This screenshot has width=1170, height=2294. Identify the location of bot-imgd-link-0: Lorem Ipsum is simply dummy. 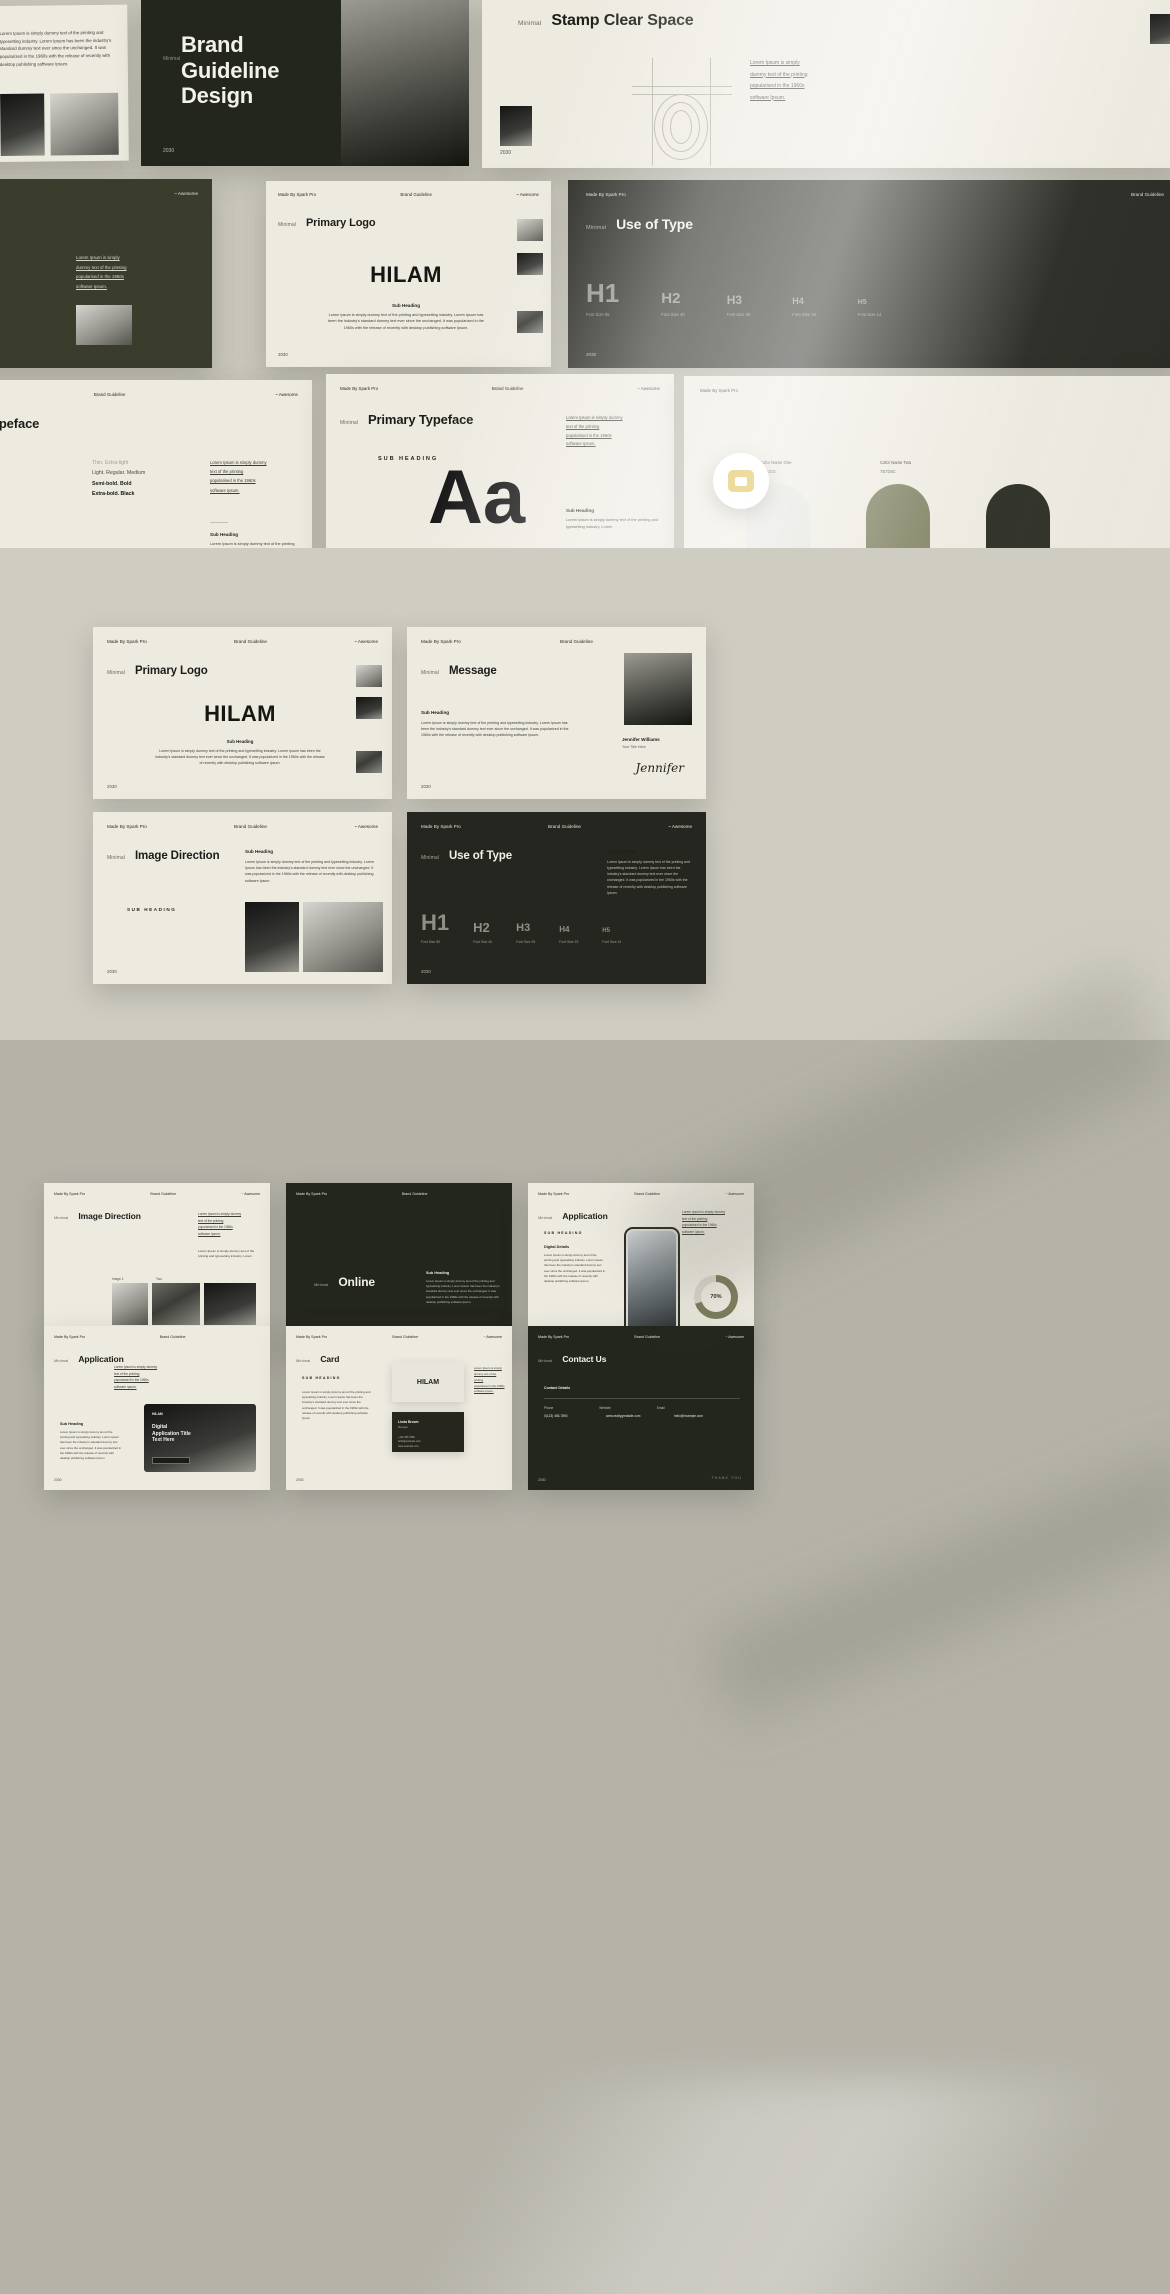
(231, 1214).